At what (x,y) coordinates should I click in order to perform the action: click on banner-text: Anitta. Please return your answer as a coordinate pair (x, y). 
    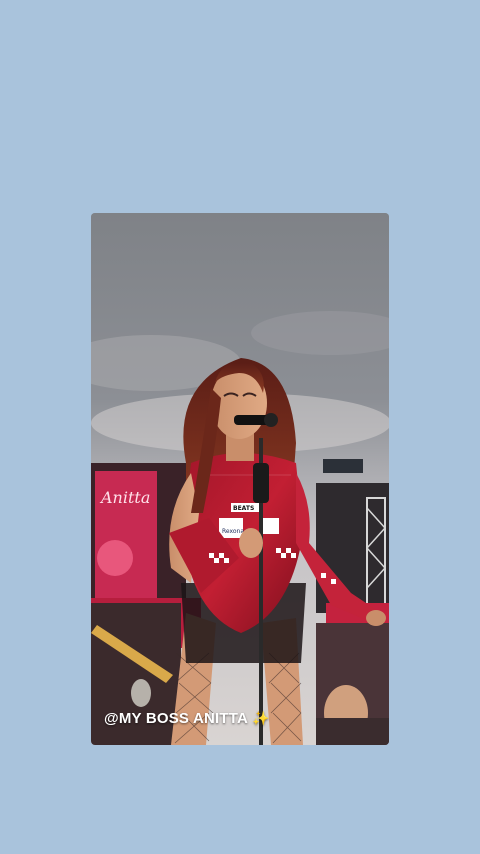
    Looking at the image, I should click on (124, 497).